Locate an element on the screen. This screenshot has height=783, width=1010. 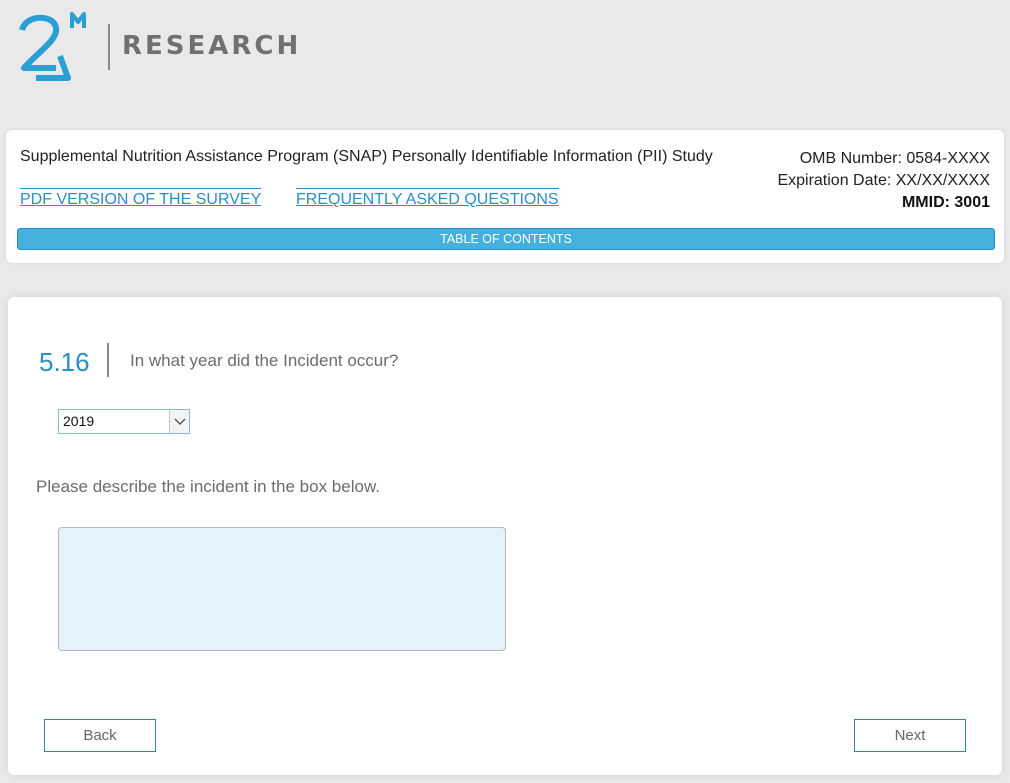
table-of-contents-button: TABLE OF CONTENTS is located at coordinates (506, 239).